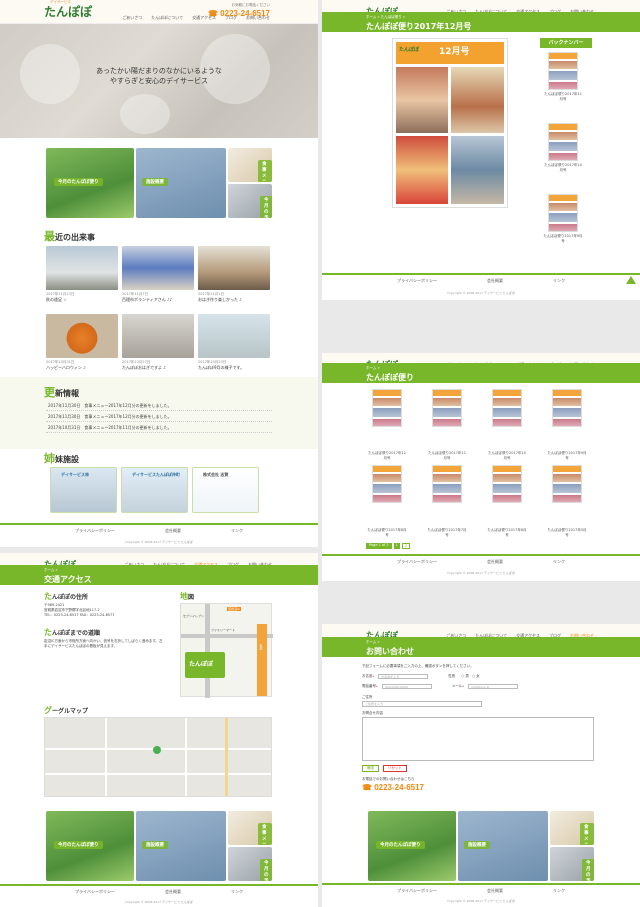  What do you see at coordinates (396, 546) in the screenshot?
I see `page-1-link: 1` at bounding box center [396, 546].